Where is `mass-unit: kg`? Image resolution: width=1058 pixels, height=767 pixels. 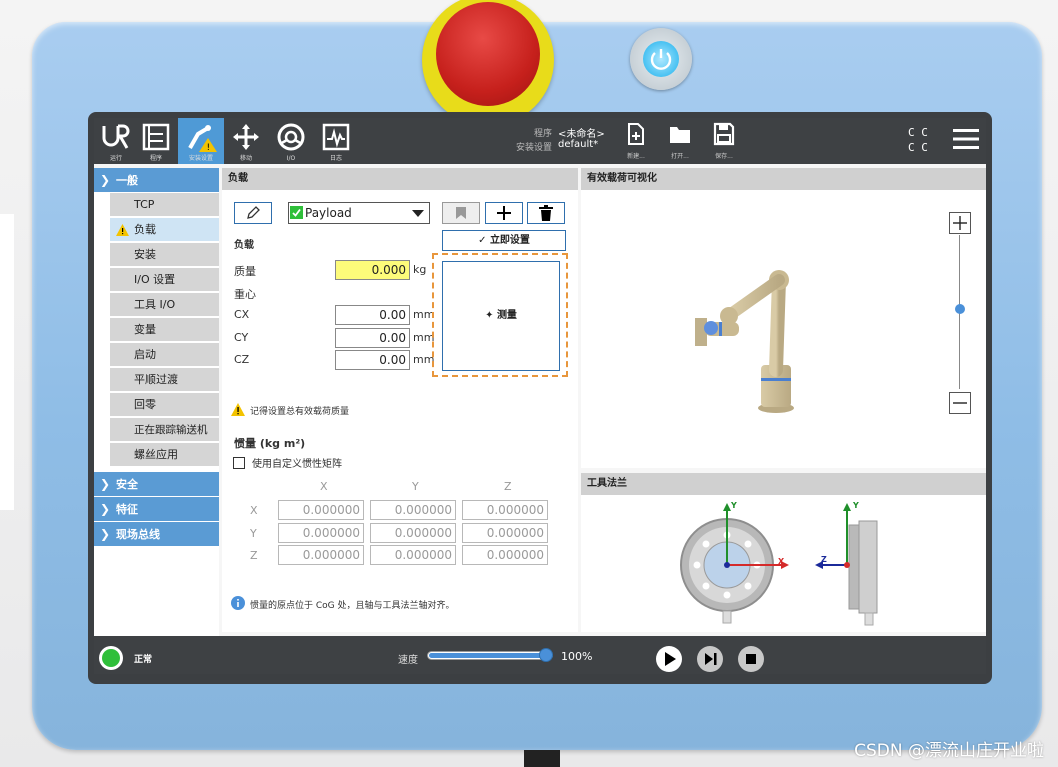 mass-unit: kg is located at coordinates (420, 269).